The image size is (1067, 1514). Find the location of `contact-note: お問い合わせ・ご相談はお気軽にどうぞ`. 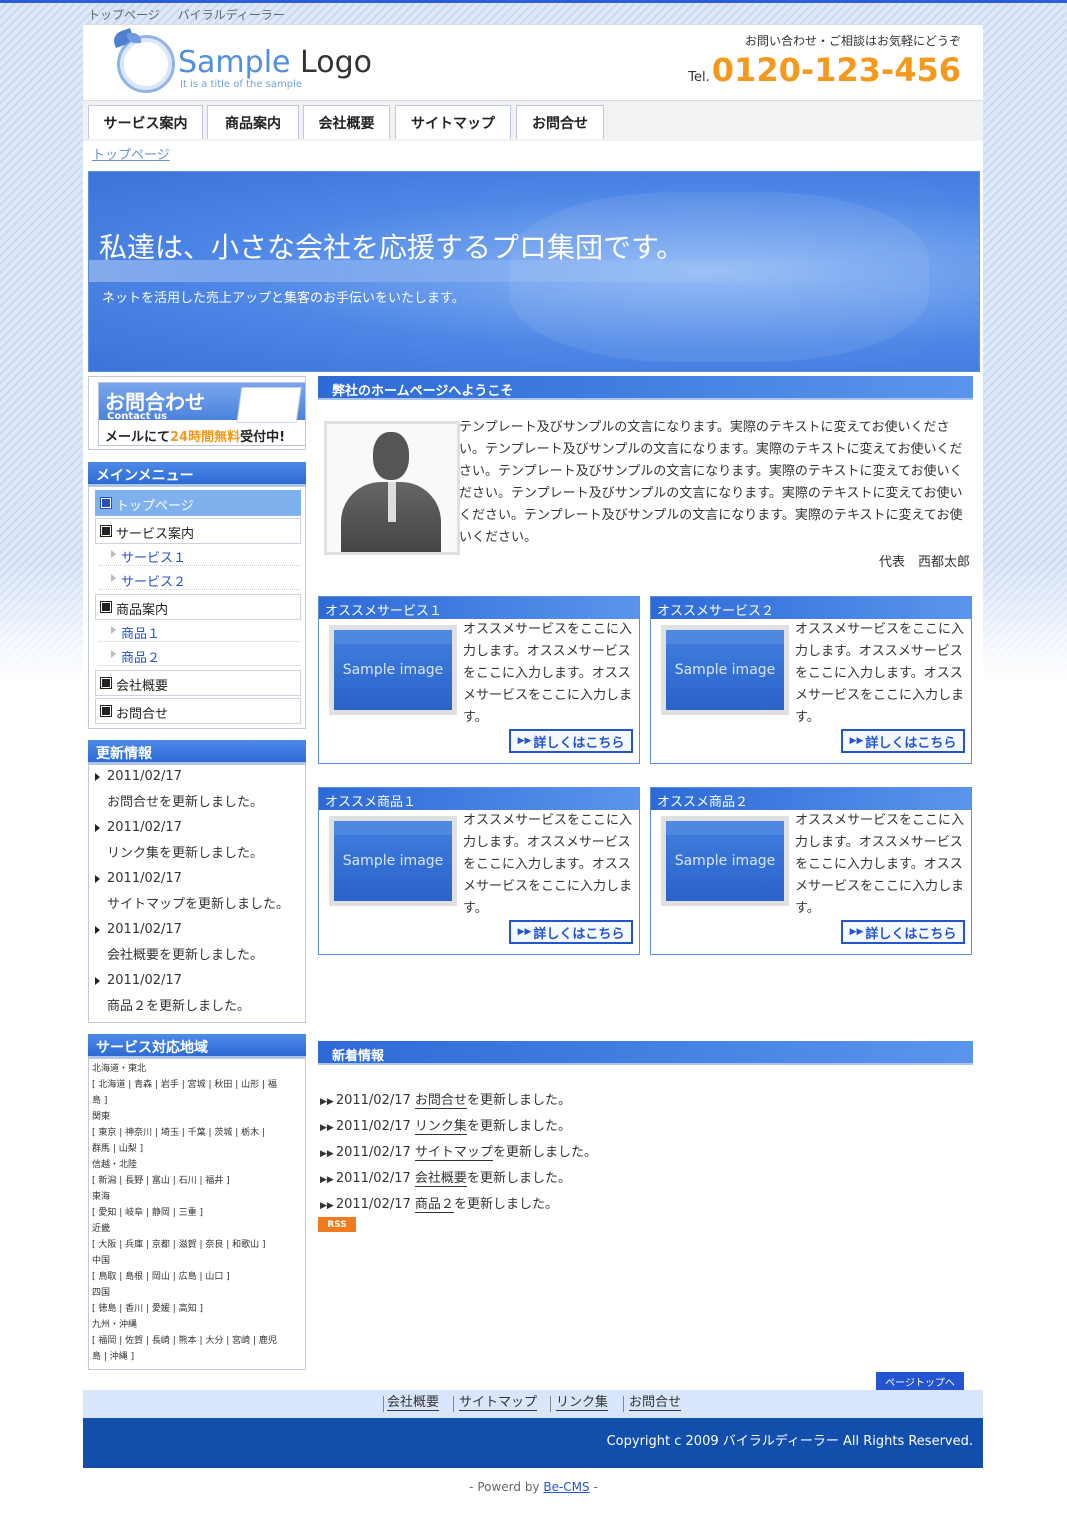

contact-note: お問い合わせ・ご相談はお気軽にどうぞ is located at coordinates (852, 41).